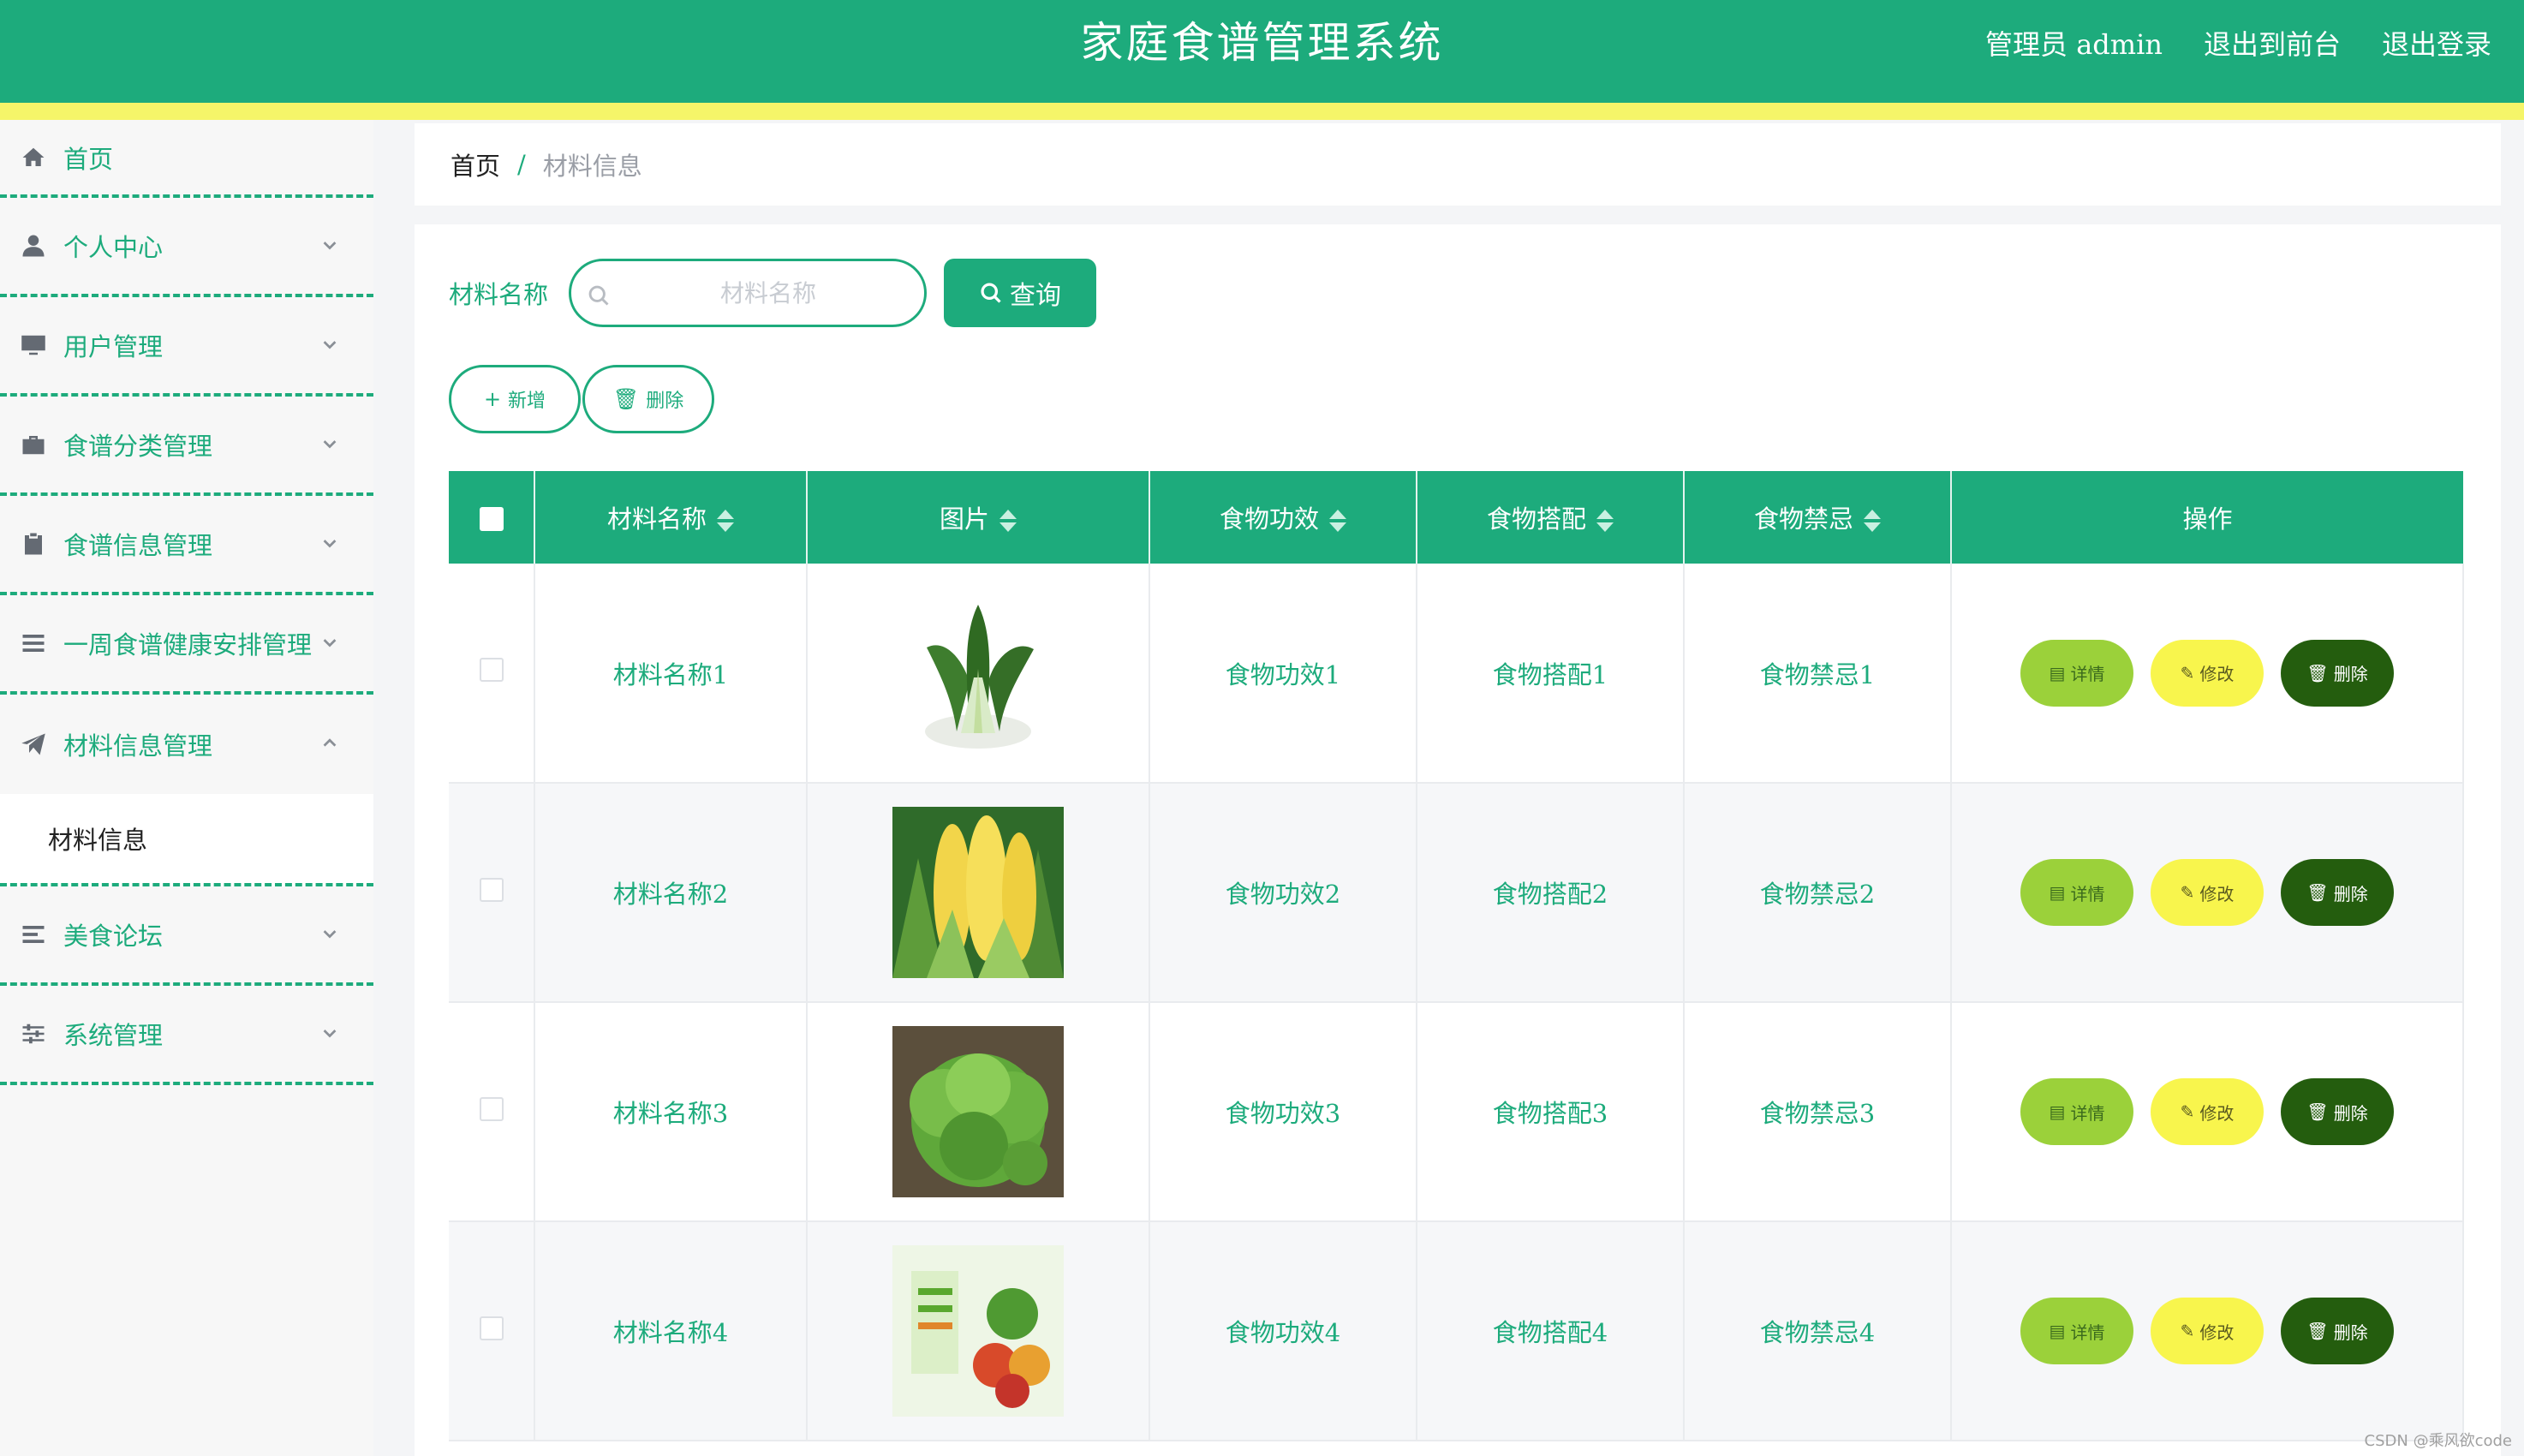 This screenshot has height=1456, width=2524. What do you see at coordinates (1818, 1331) in the screenshot?
I see `cell-taboo: 食物禁忌4` at bounding box center [1818, 1331].